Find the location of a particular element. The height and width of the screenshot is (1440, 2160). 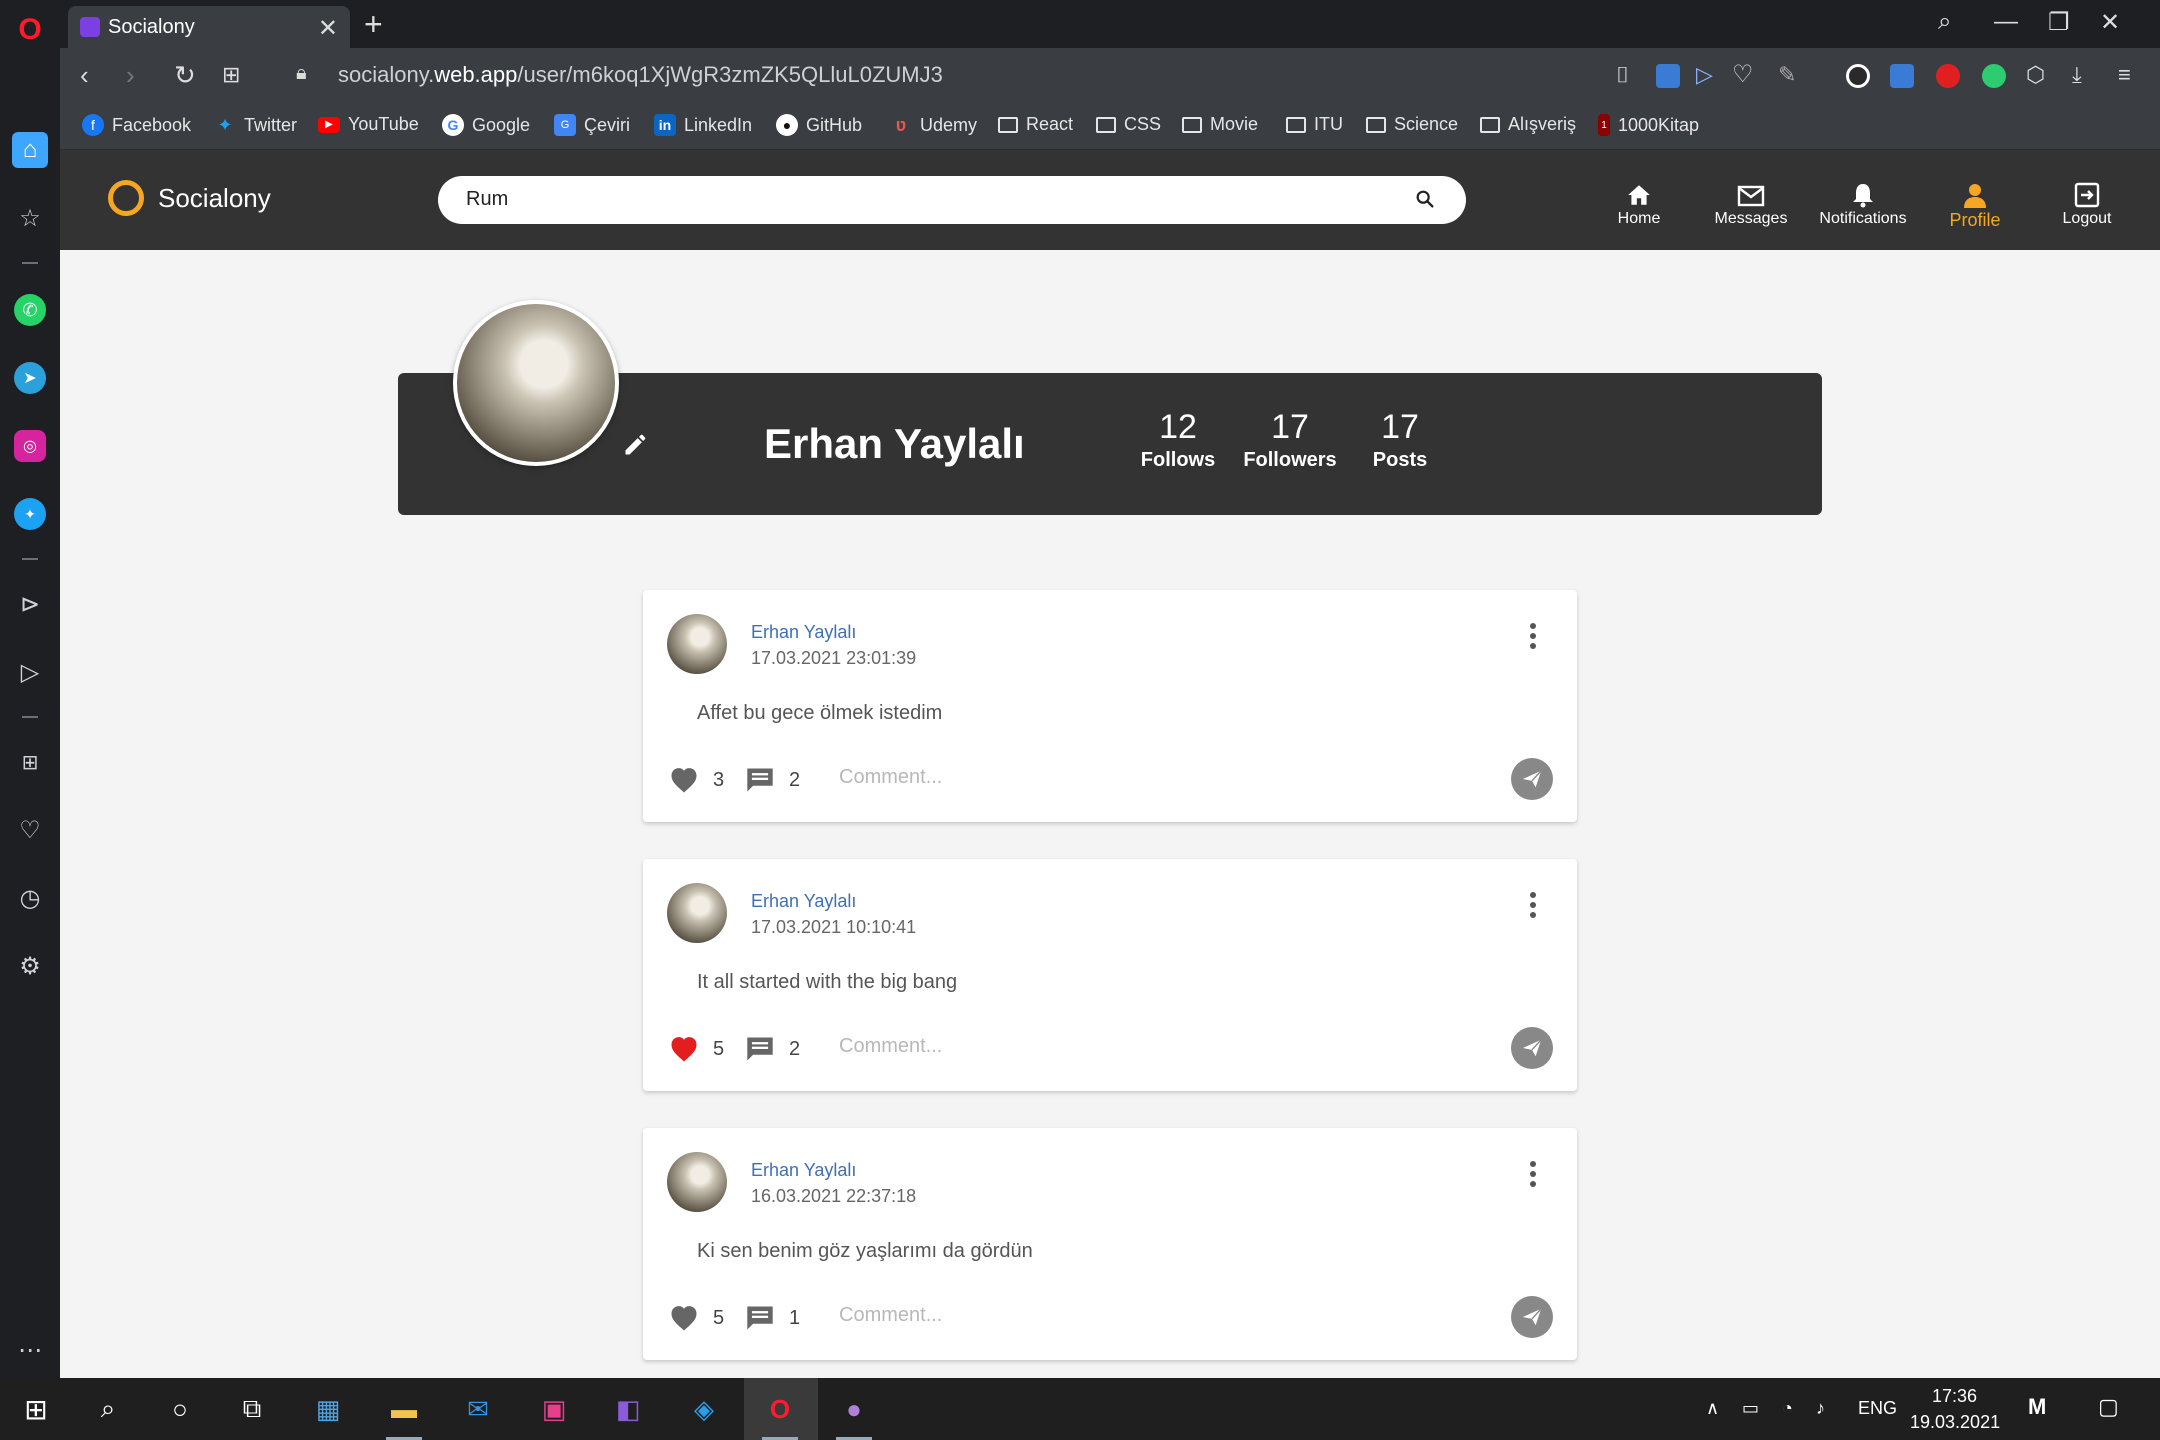

vscode-icon: ◈ is located at coordinates (704, 1409).